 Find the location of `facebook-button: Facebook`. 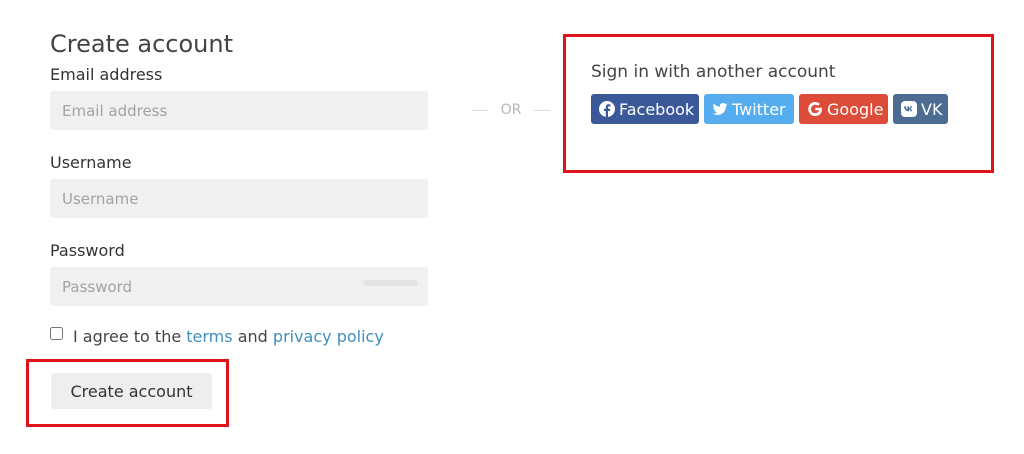

facebook-button: Facebook is located at coordinates (645, 109).